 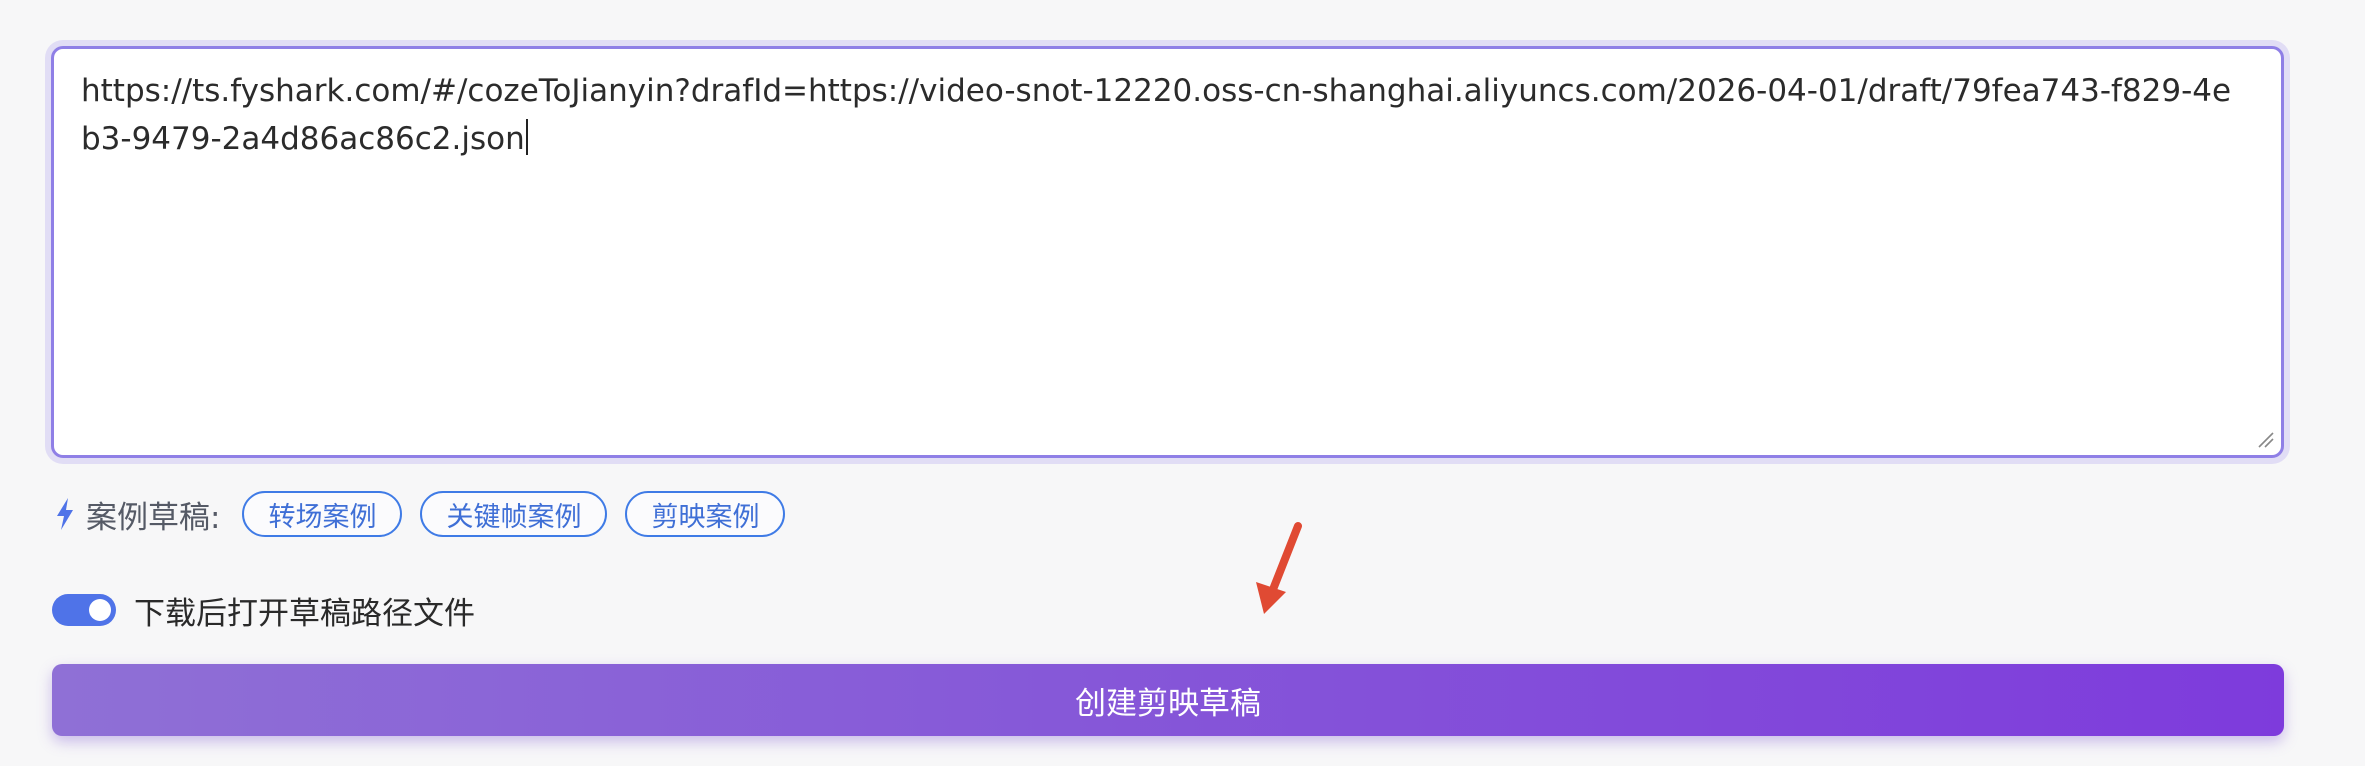 I want to click on sample-drafts-label: 案例草稿:, so click(x=153, y=517).